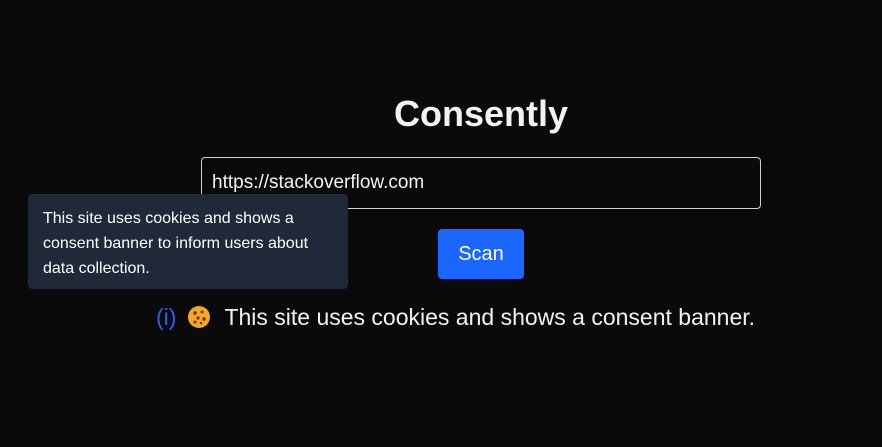 This screenshot has width=882, height=447. Describe the element at coordinates (481, 113) in the screenshot. I see `page-title: Consently` at that location.